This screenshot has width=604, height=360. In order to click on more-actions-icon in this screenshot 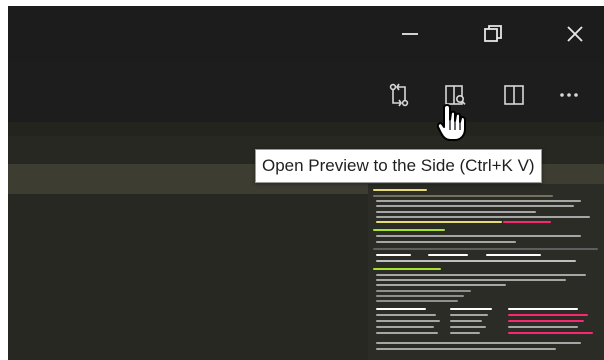, I will do `click(569, 95)`.